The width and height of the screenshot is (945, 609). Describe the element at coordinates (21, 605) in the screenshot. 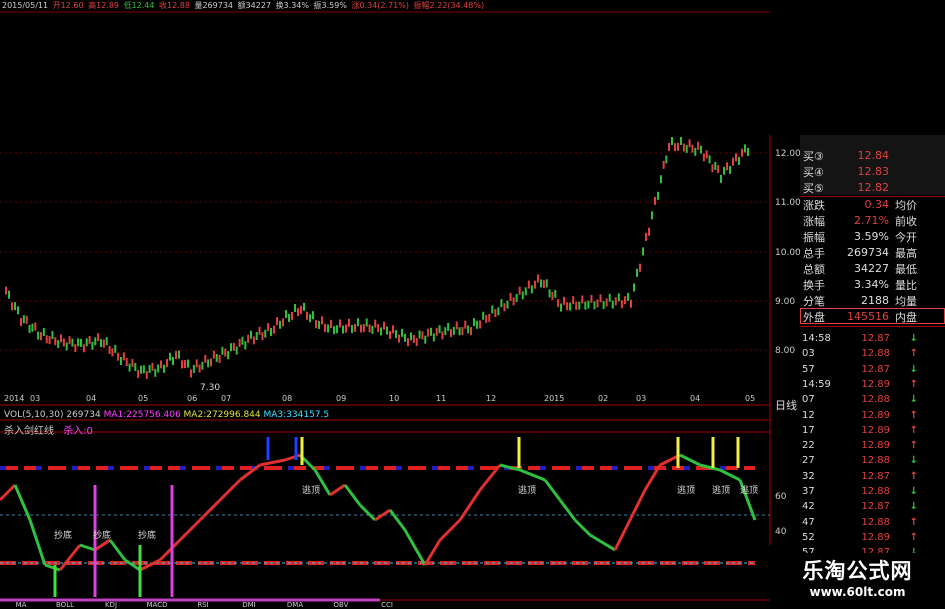

I see `tab-ma: MA` at that location.